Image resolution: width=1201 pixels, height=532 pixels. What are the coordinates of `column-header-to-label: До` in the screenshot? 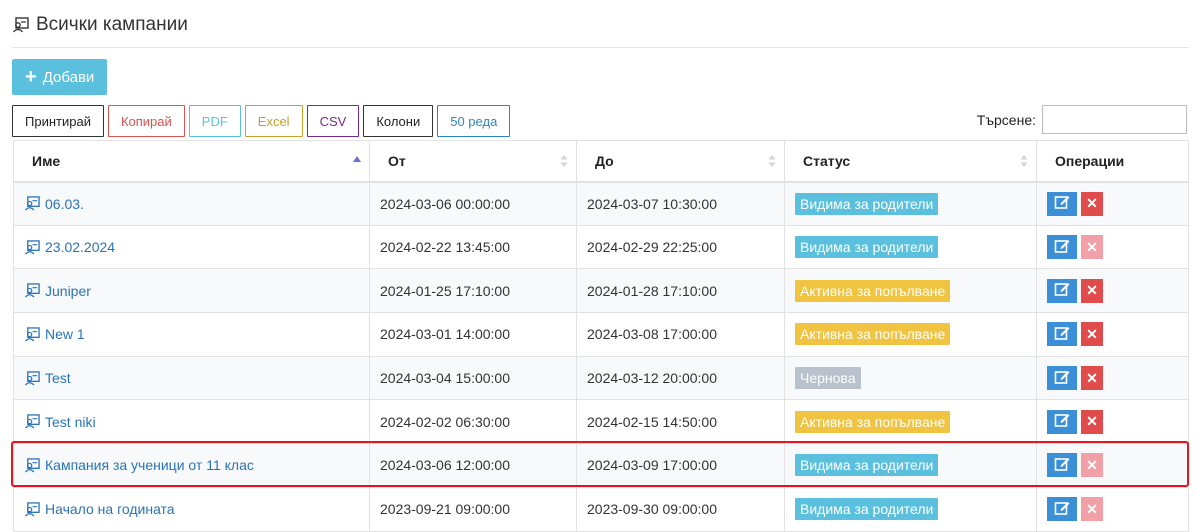 It's located at (604, 160).